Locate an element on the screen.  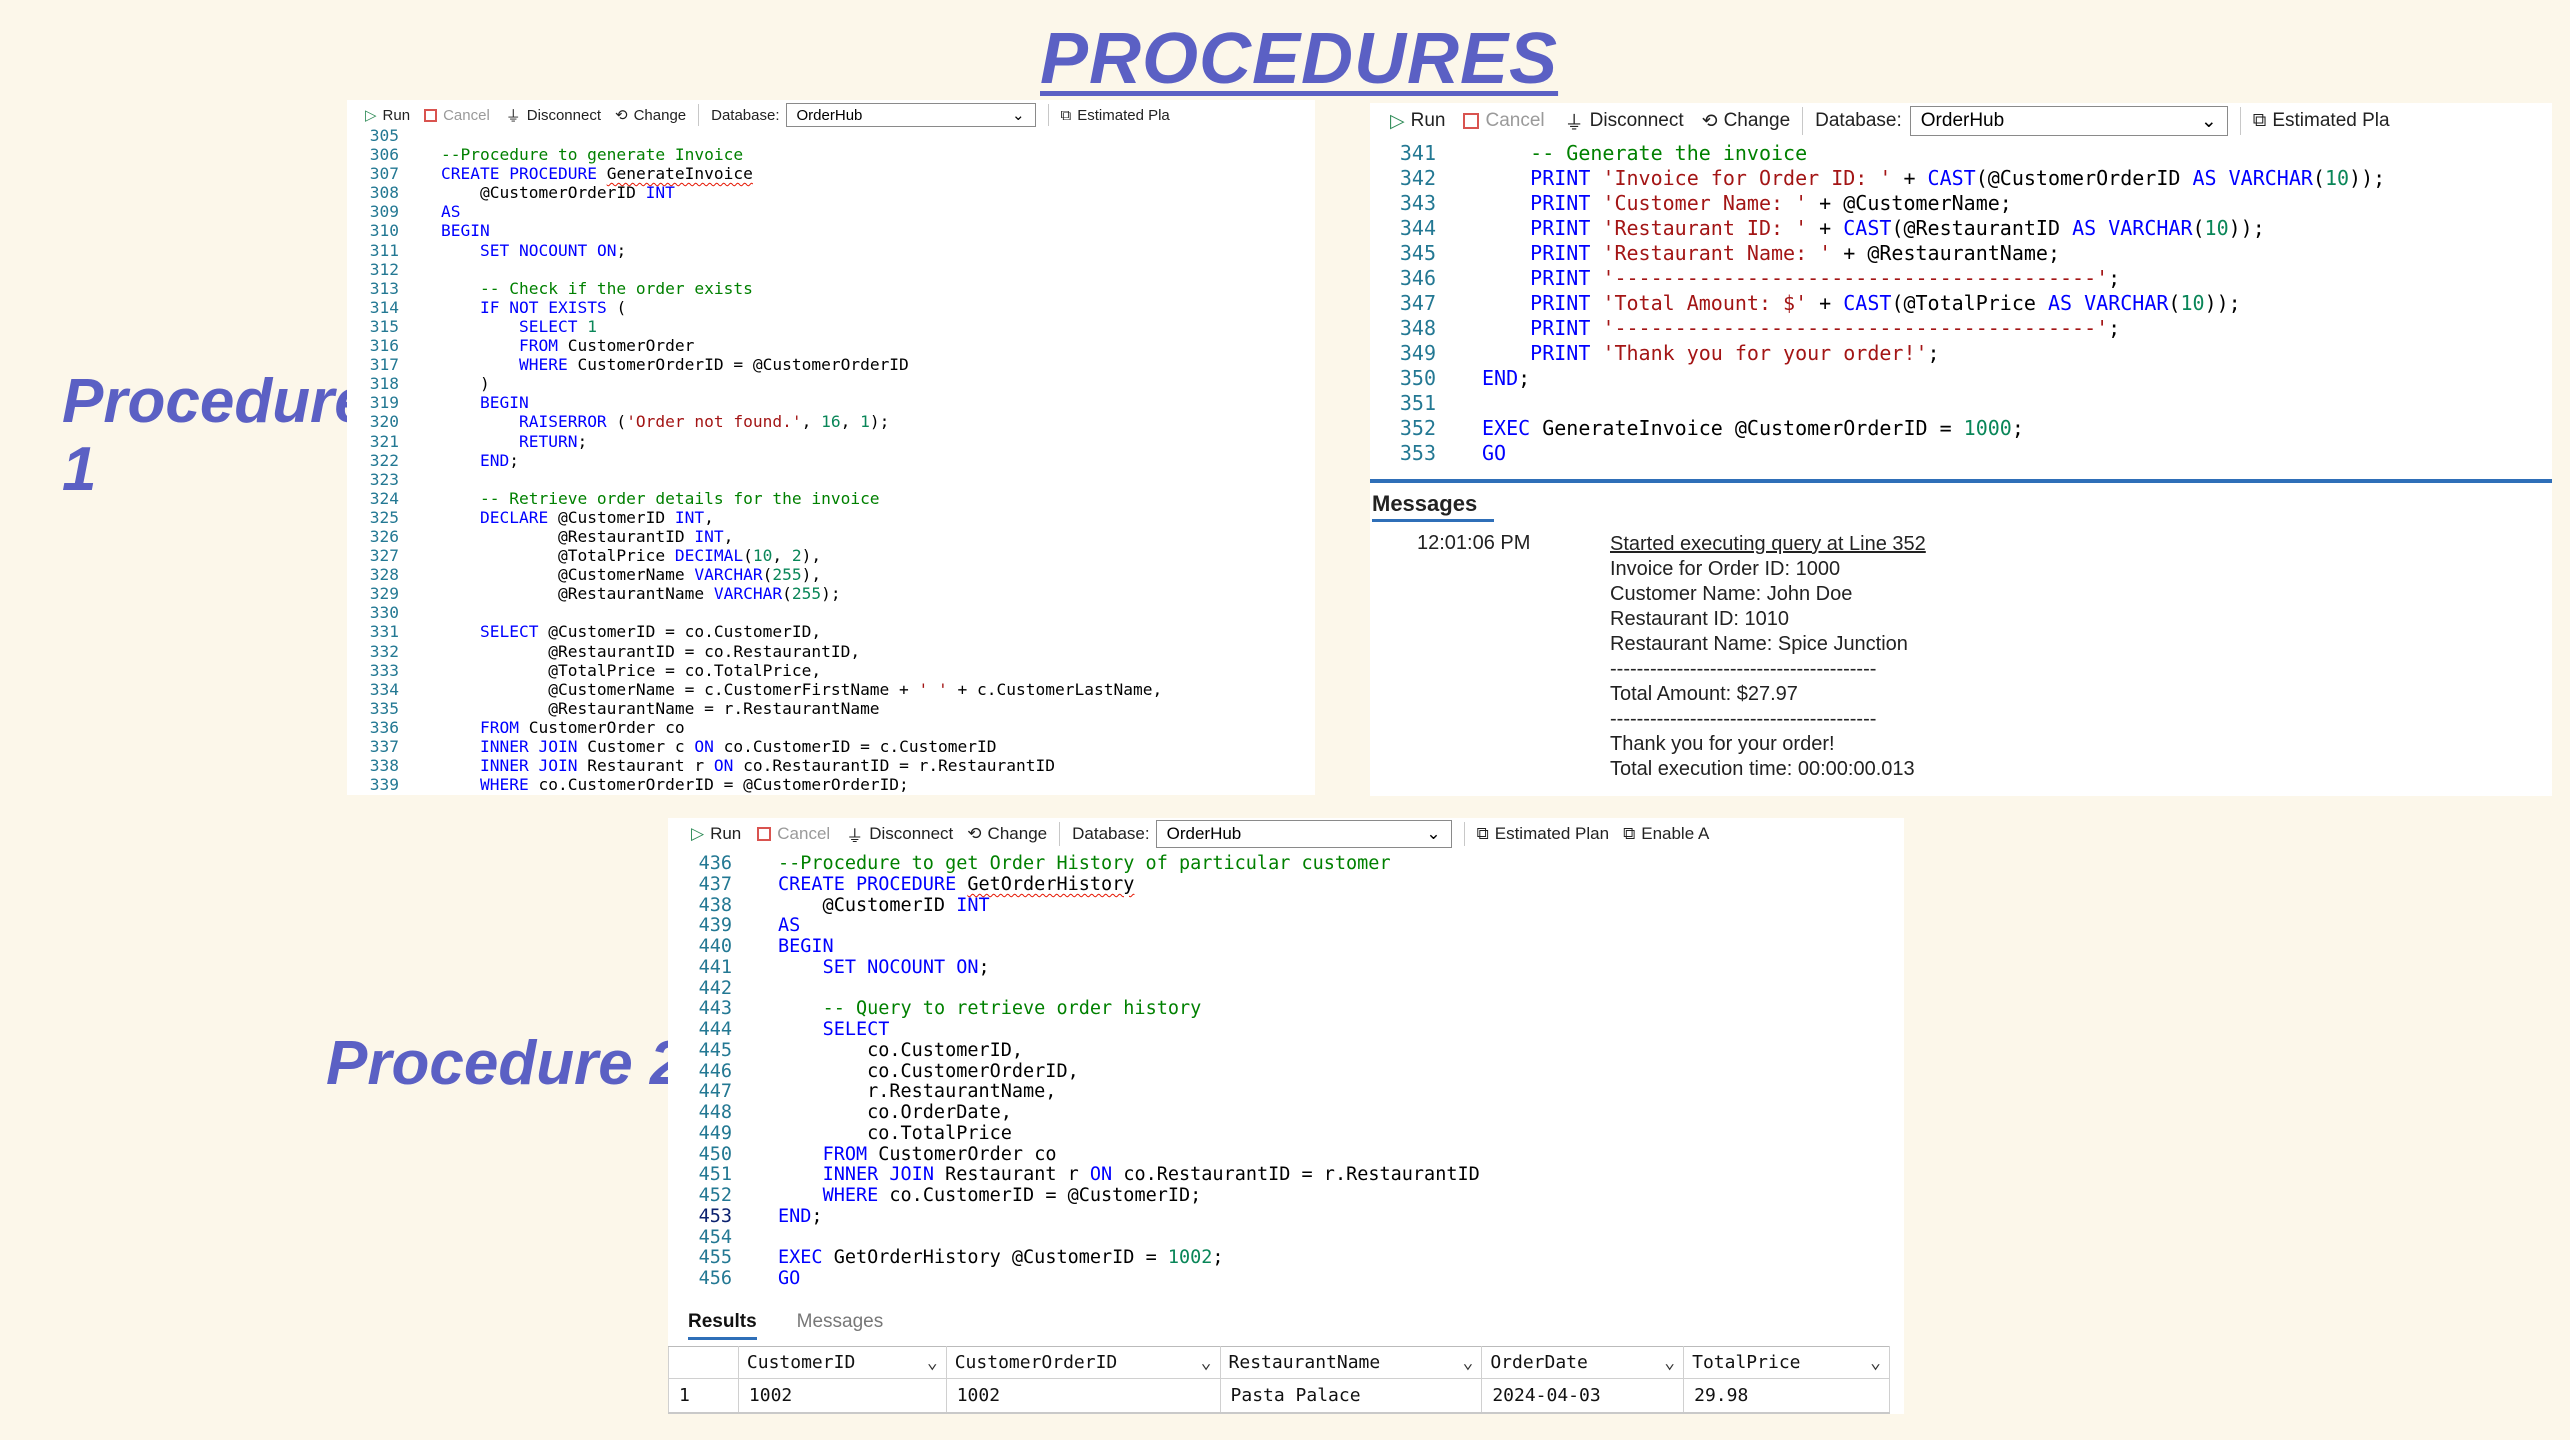
code-line: 310 BEGIN is located at coordinates (831, 230).